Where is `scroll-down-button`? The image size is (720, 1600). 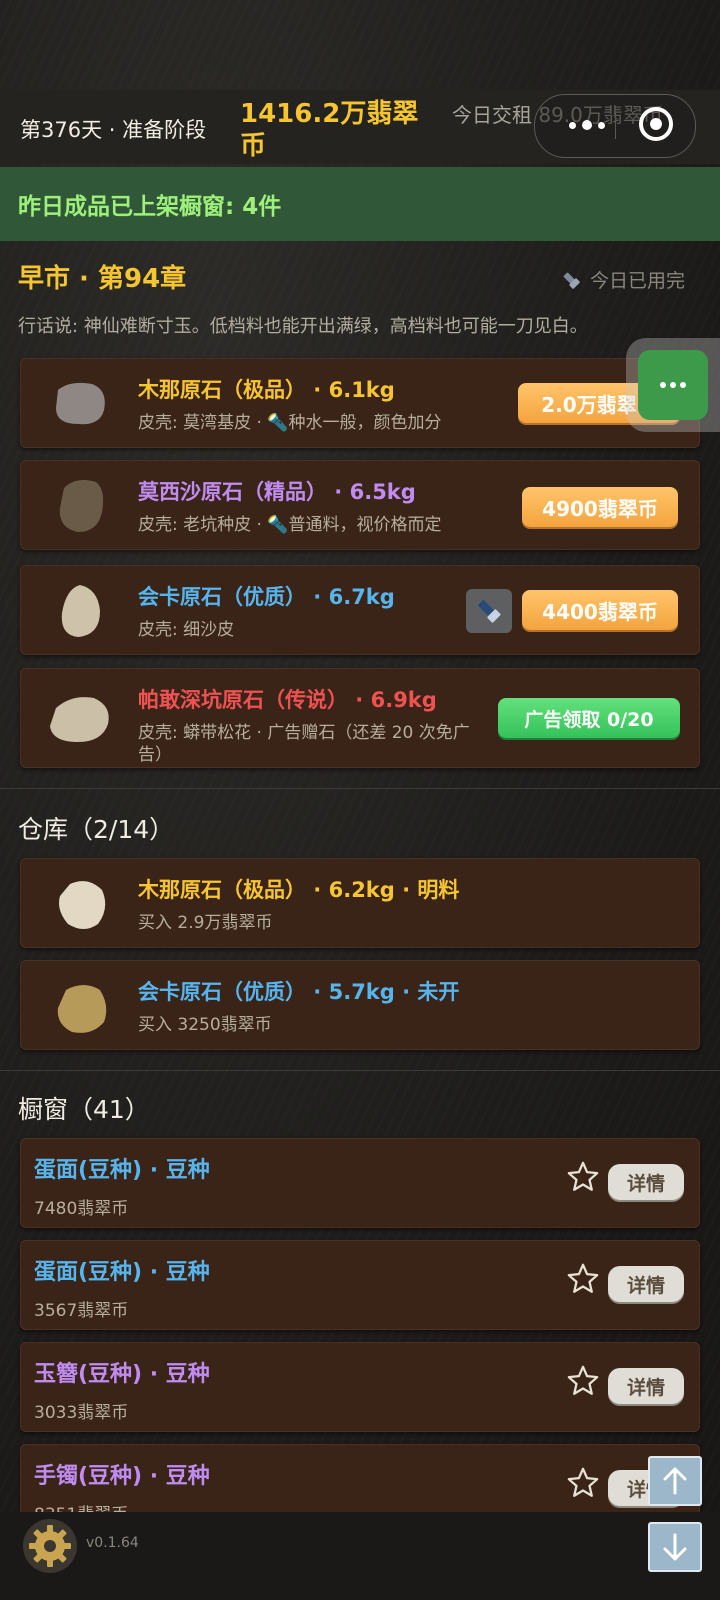 scroll-down-button is located at coordinates (675, 1547).